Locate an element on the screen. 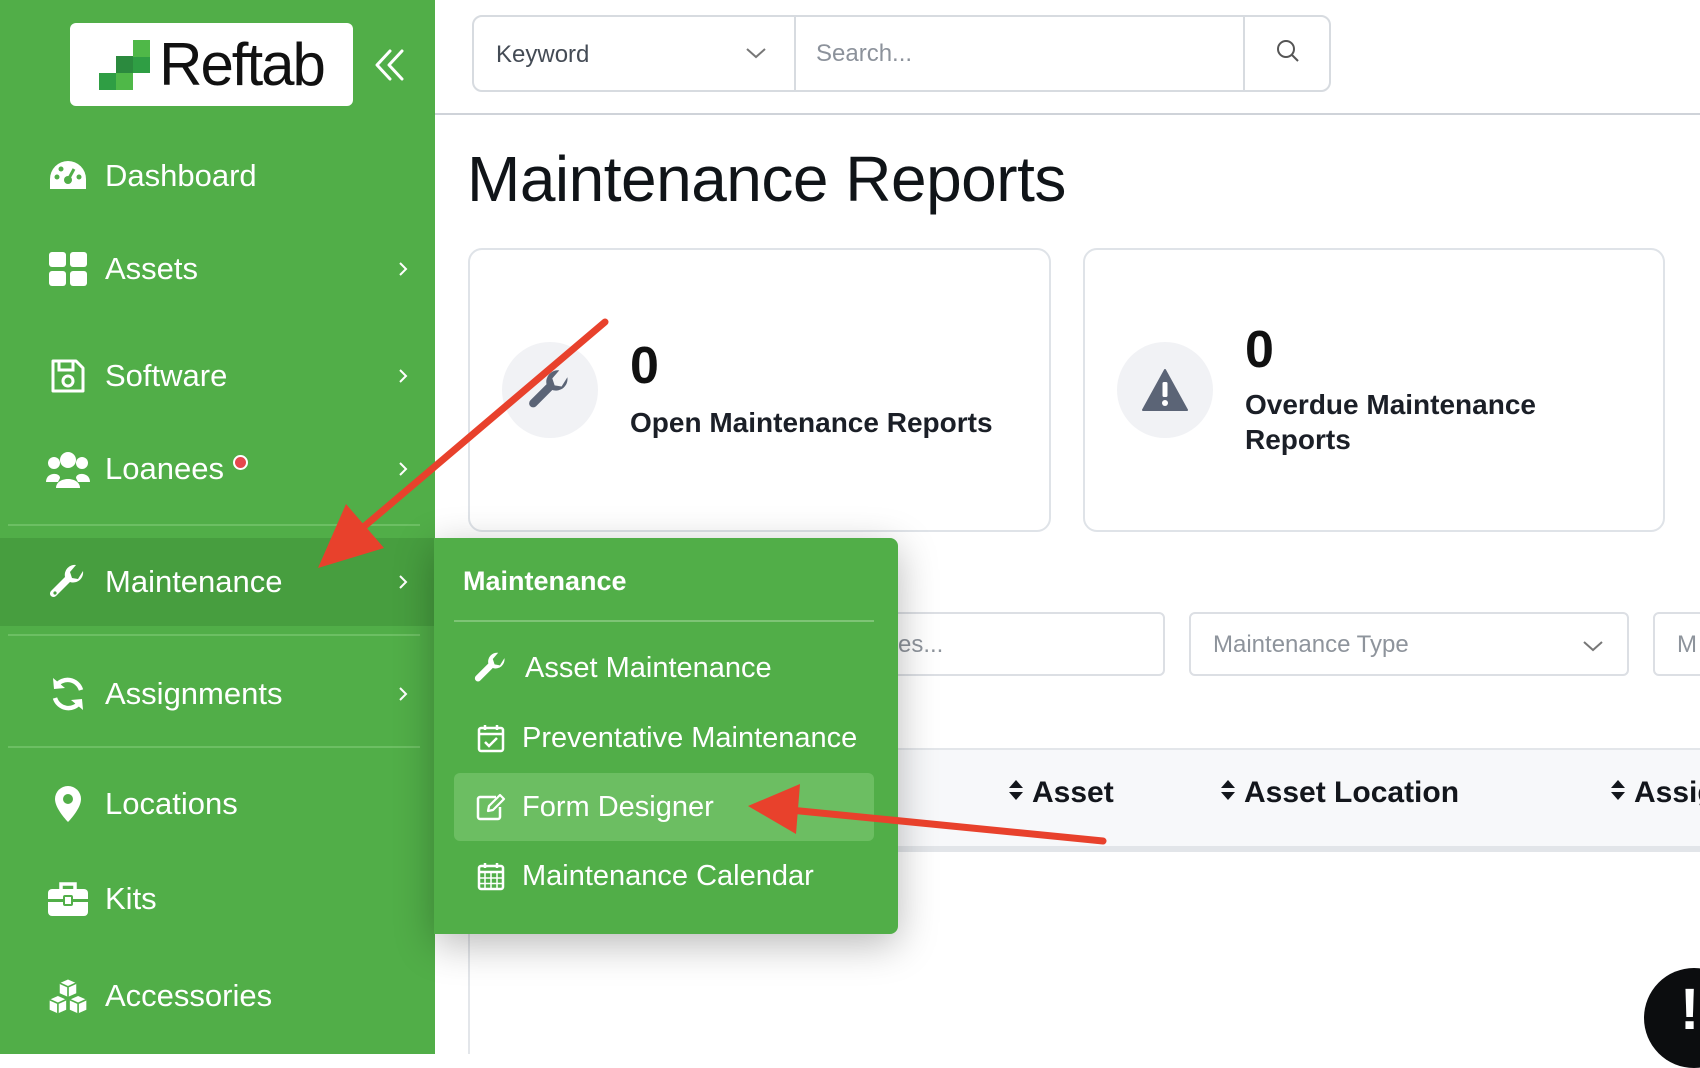 The width and height of the screenshot is (1700, 1068). sidebar-item-label: Assignments is located at coordinates (194, 693).